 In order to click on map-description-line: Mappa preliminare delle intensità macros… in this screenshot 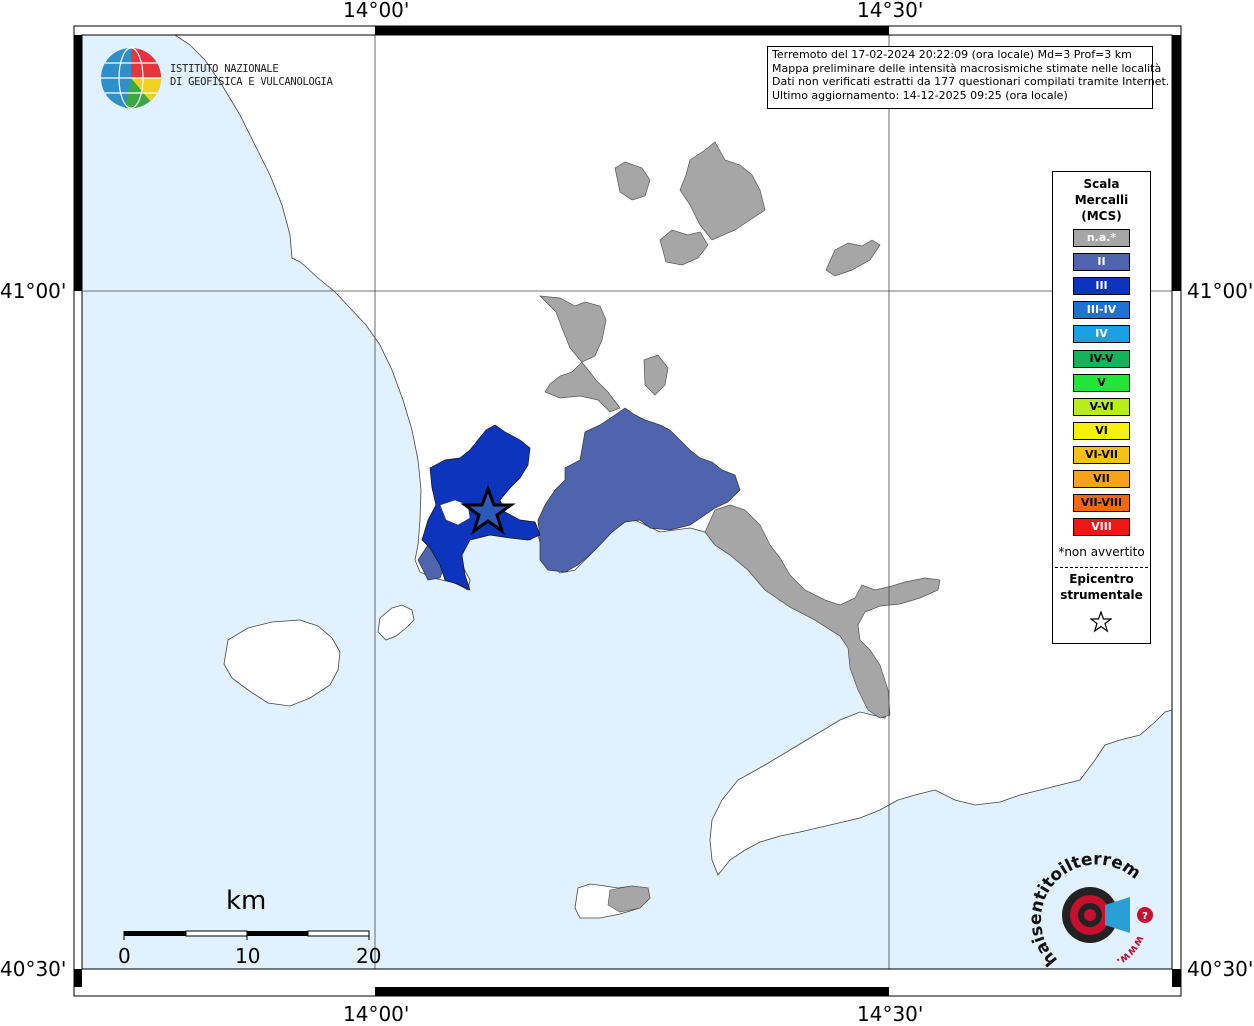, I will do `click(967, 68)`.